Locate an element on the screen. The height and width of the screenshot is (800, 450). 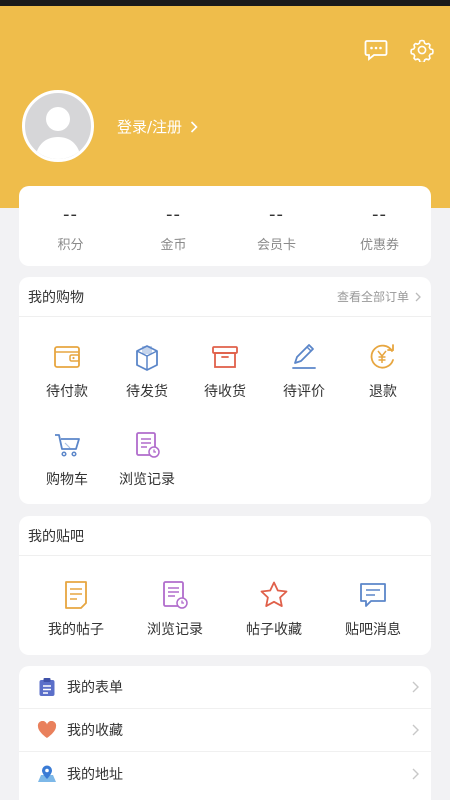
item-label: 待发货 is located at coordinates (147, 392).